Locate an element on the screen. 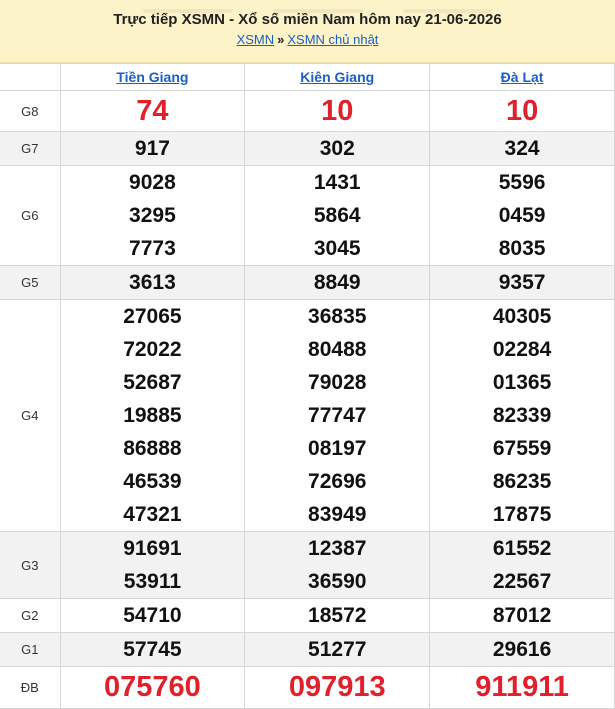  prize-row: G2 54710 18572 87012 is located at coordinates (307, 615).